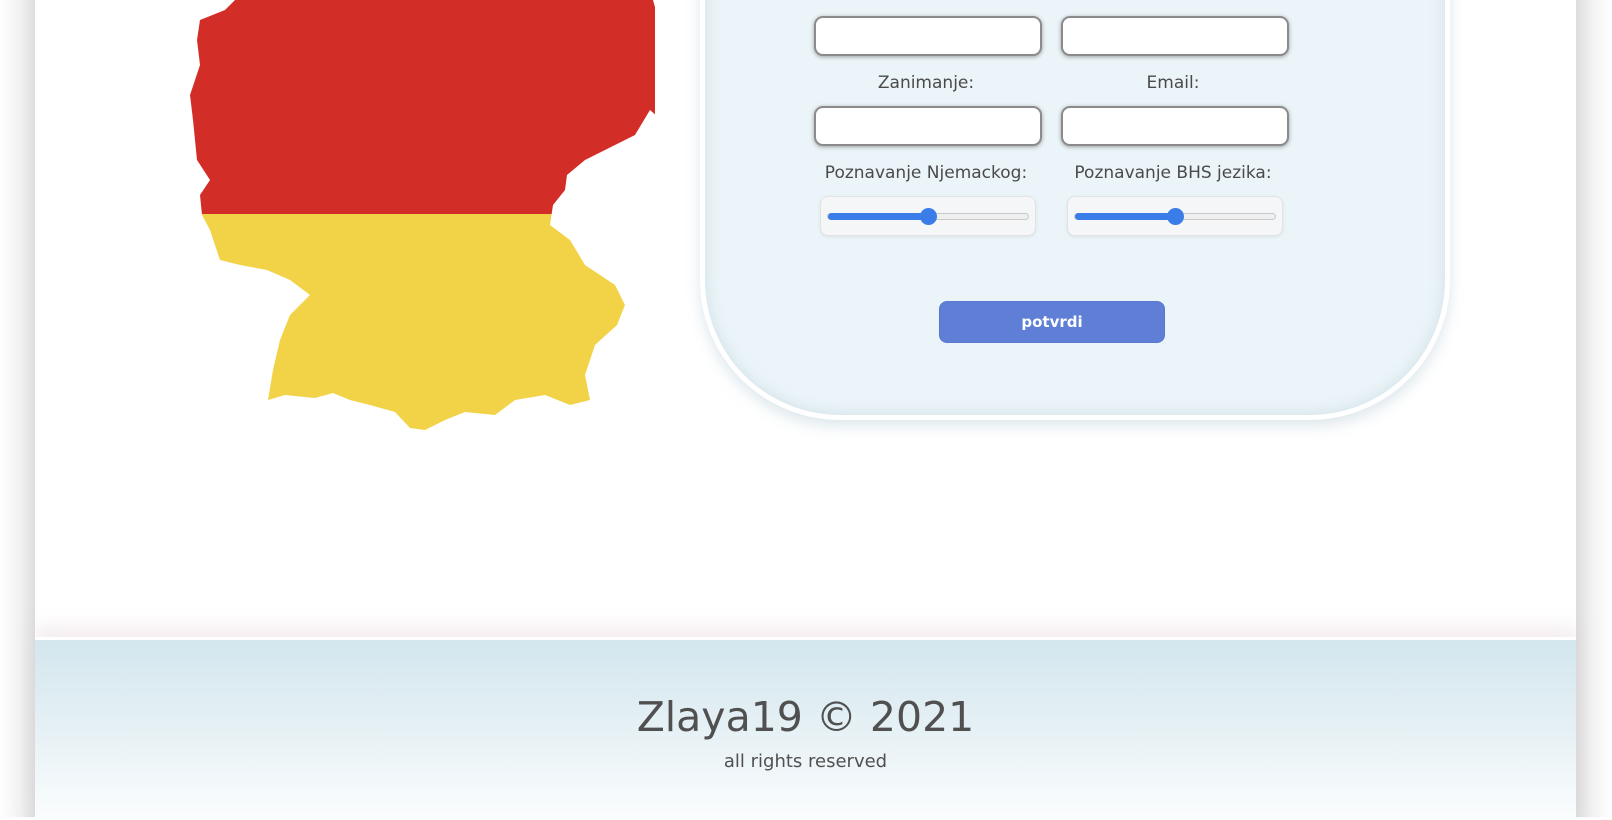  I want to click on page-shadow-left, so click(18, 408).